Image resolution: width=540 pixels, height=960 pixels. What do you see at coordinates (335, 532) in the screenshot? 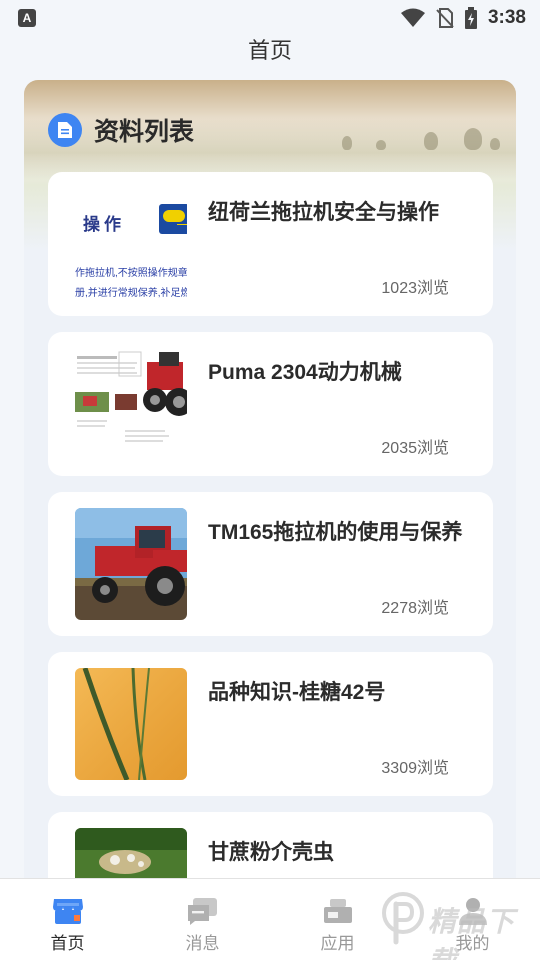
I see `item-title: TM165拖拉机的使用与保养` at bounding box center [335, 532].